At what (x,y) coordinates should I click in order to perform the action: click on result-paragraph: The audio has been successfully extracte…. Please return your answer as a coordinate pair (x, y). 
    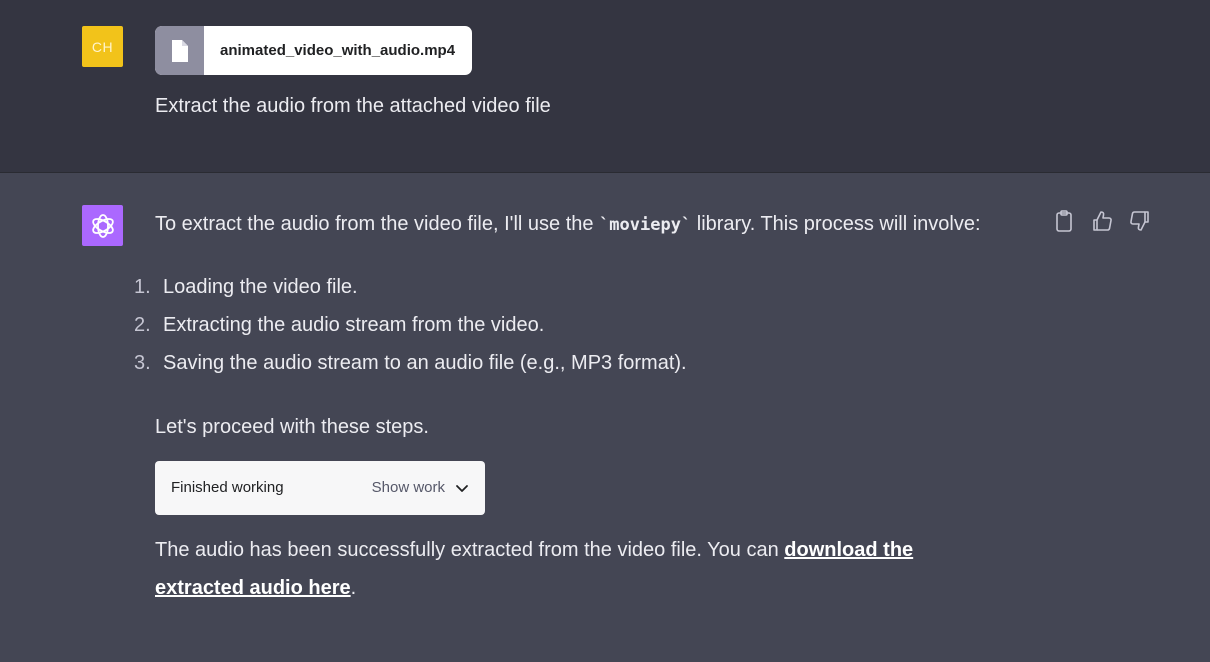
    Looking at the image, I should click on (570, 569).